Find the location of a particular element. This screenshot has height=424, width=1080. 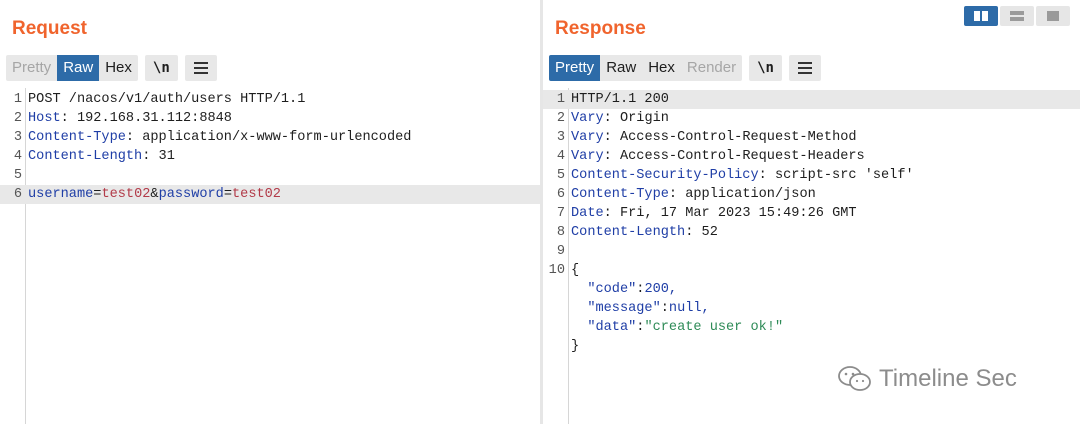

layout-switch is located at coordinates (1016, 16).